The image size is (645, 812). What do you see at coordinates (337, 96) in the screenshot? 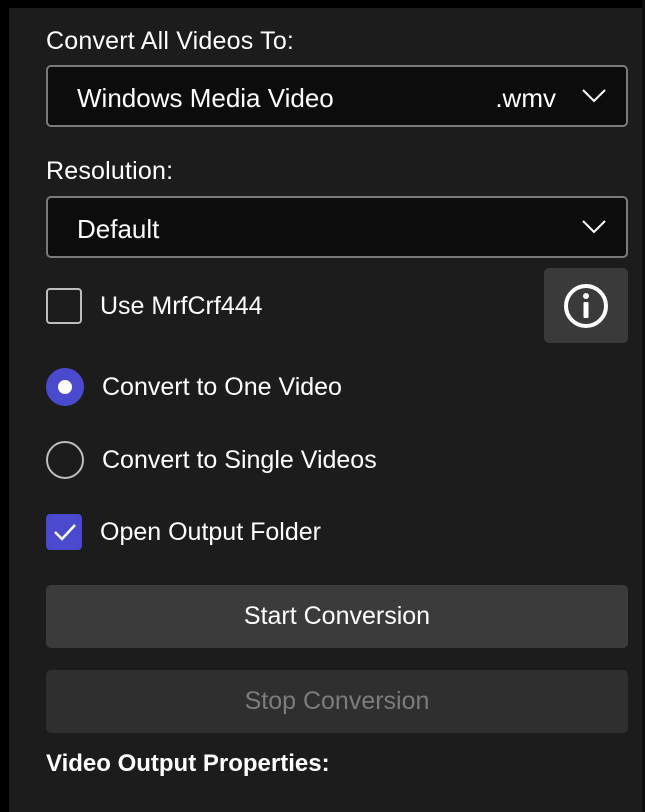
I see `format-dropdown: Windows Media Video .wmv` at bounding box center [337, 96].